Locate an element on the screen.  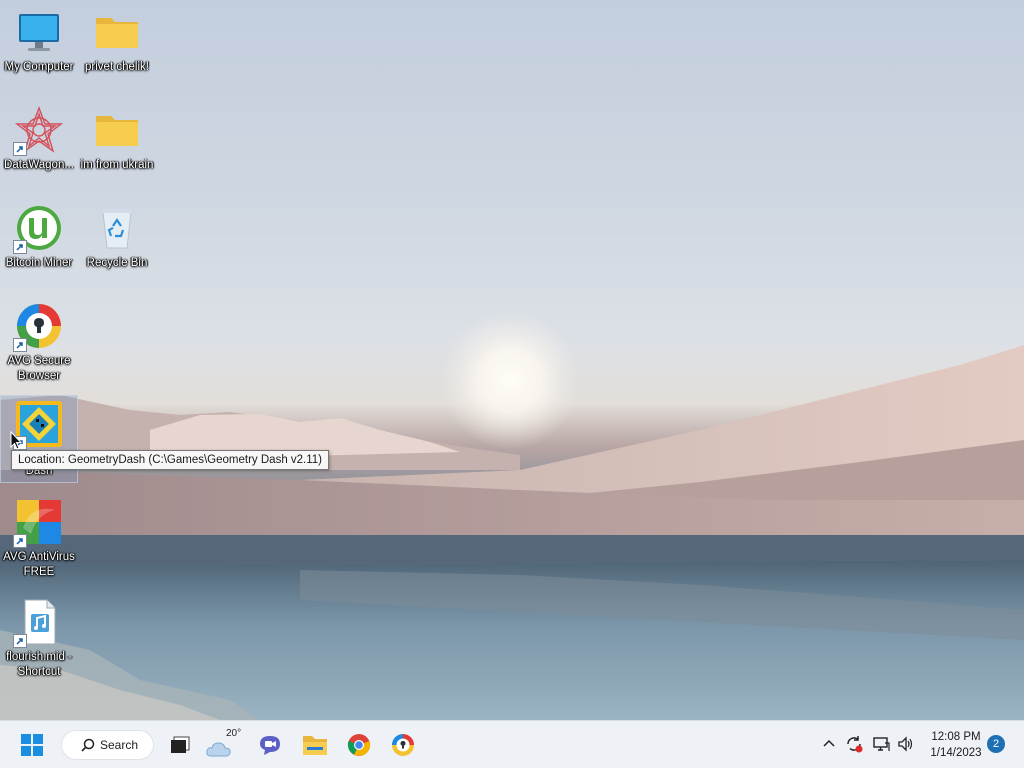
desktop-icon-flourish-mid-shortcut: flourish.mid - Shortcut is located at coordinates (39, 639).